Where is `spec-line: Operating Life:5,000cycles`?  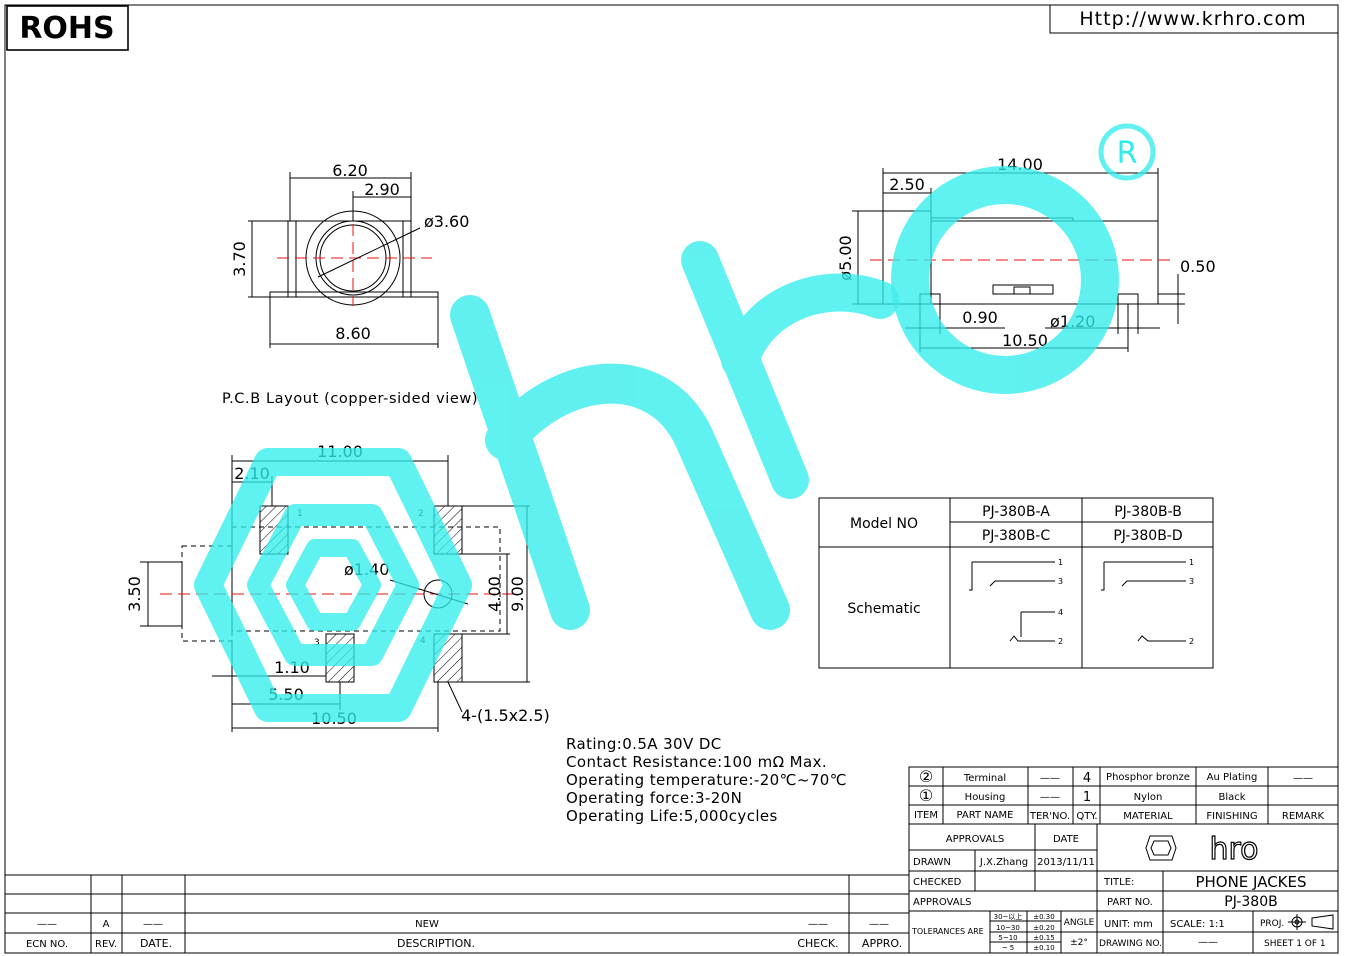
spec-line: Operating Life:5,000cycles is located at coordinates (672, 816).